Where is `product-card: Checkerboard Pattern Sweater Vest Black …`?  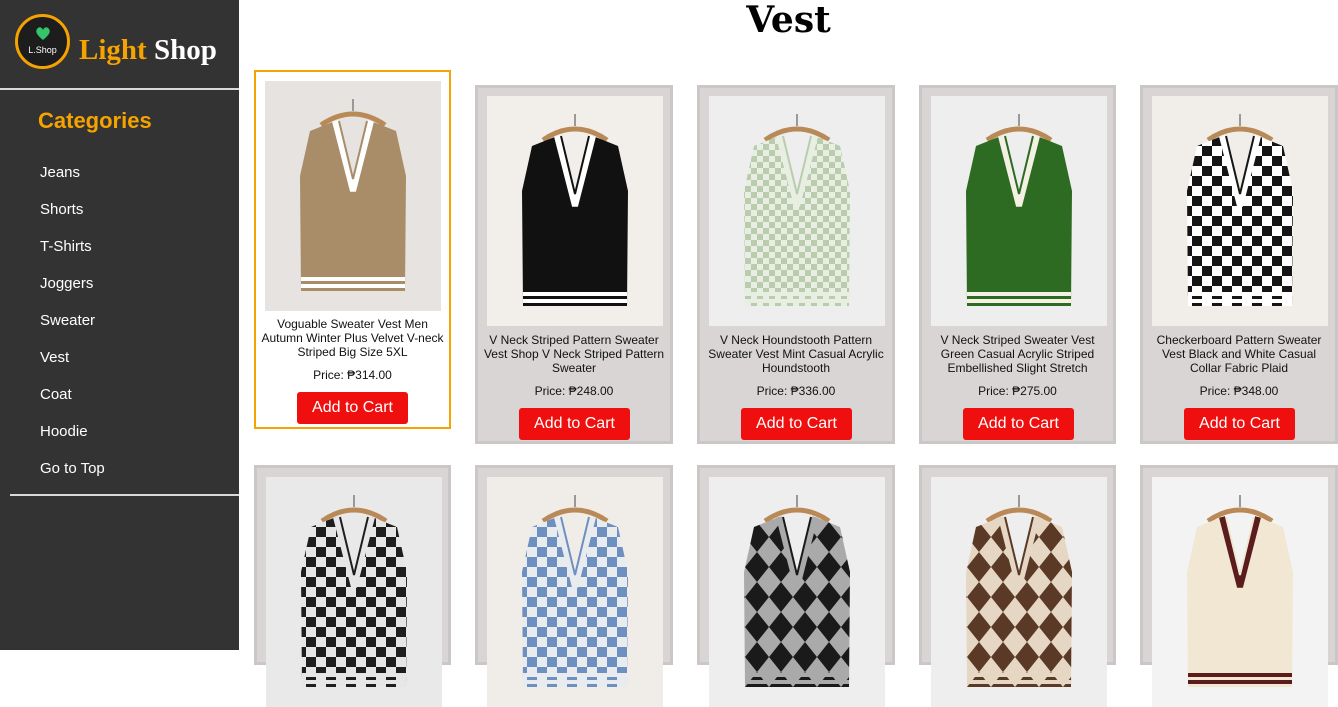 product-card: Checkerboard Pattern Sweater Vest Black … is located at coordinates (1239, 264).